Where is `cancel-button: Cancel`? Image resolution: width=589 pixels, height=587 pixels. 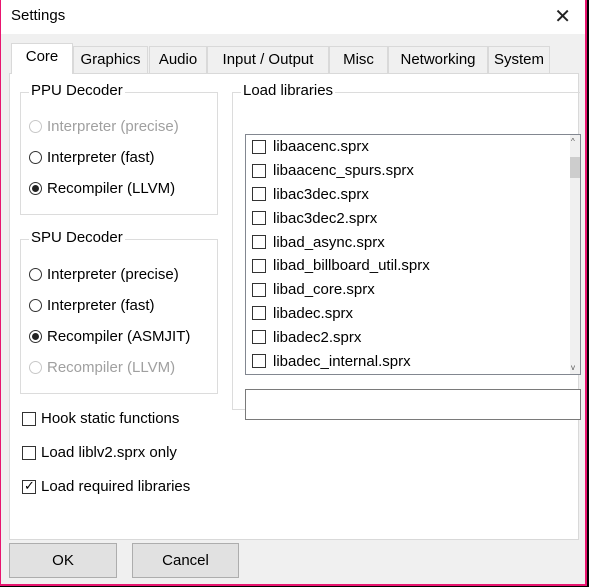
cancel-button: Cancel is located at coordinates (185, 560).